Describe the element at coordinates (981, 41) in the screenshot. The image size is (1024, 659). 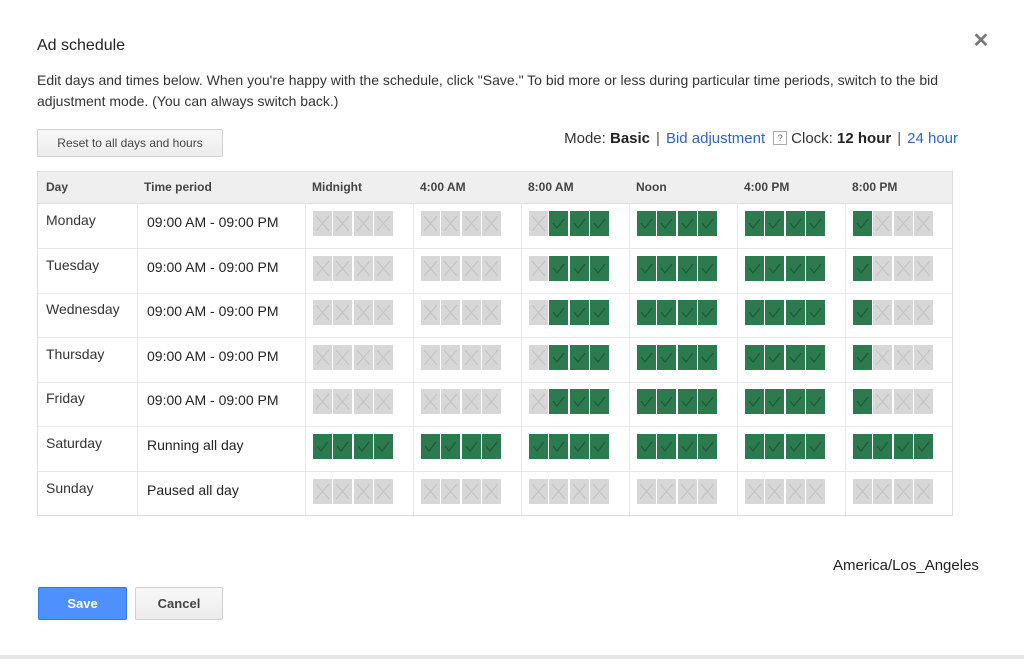
I see `close-icon: ✕` at that location.